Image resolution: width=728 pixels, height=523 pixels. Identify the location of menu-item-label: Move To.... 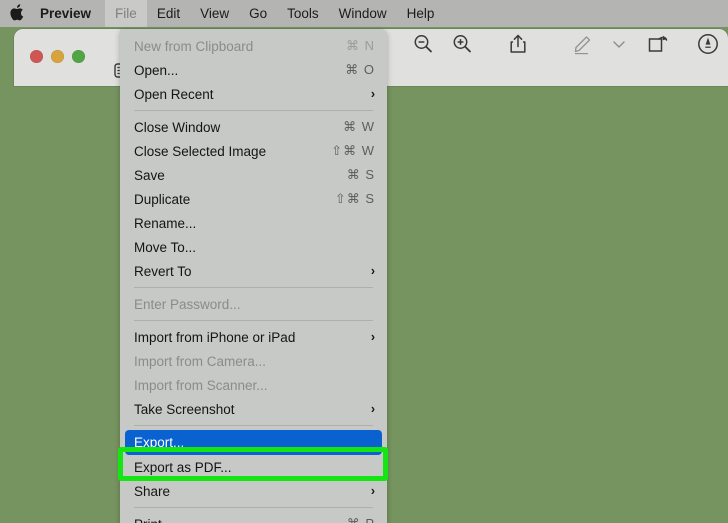
(165, 247).